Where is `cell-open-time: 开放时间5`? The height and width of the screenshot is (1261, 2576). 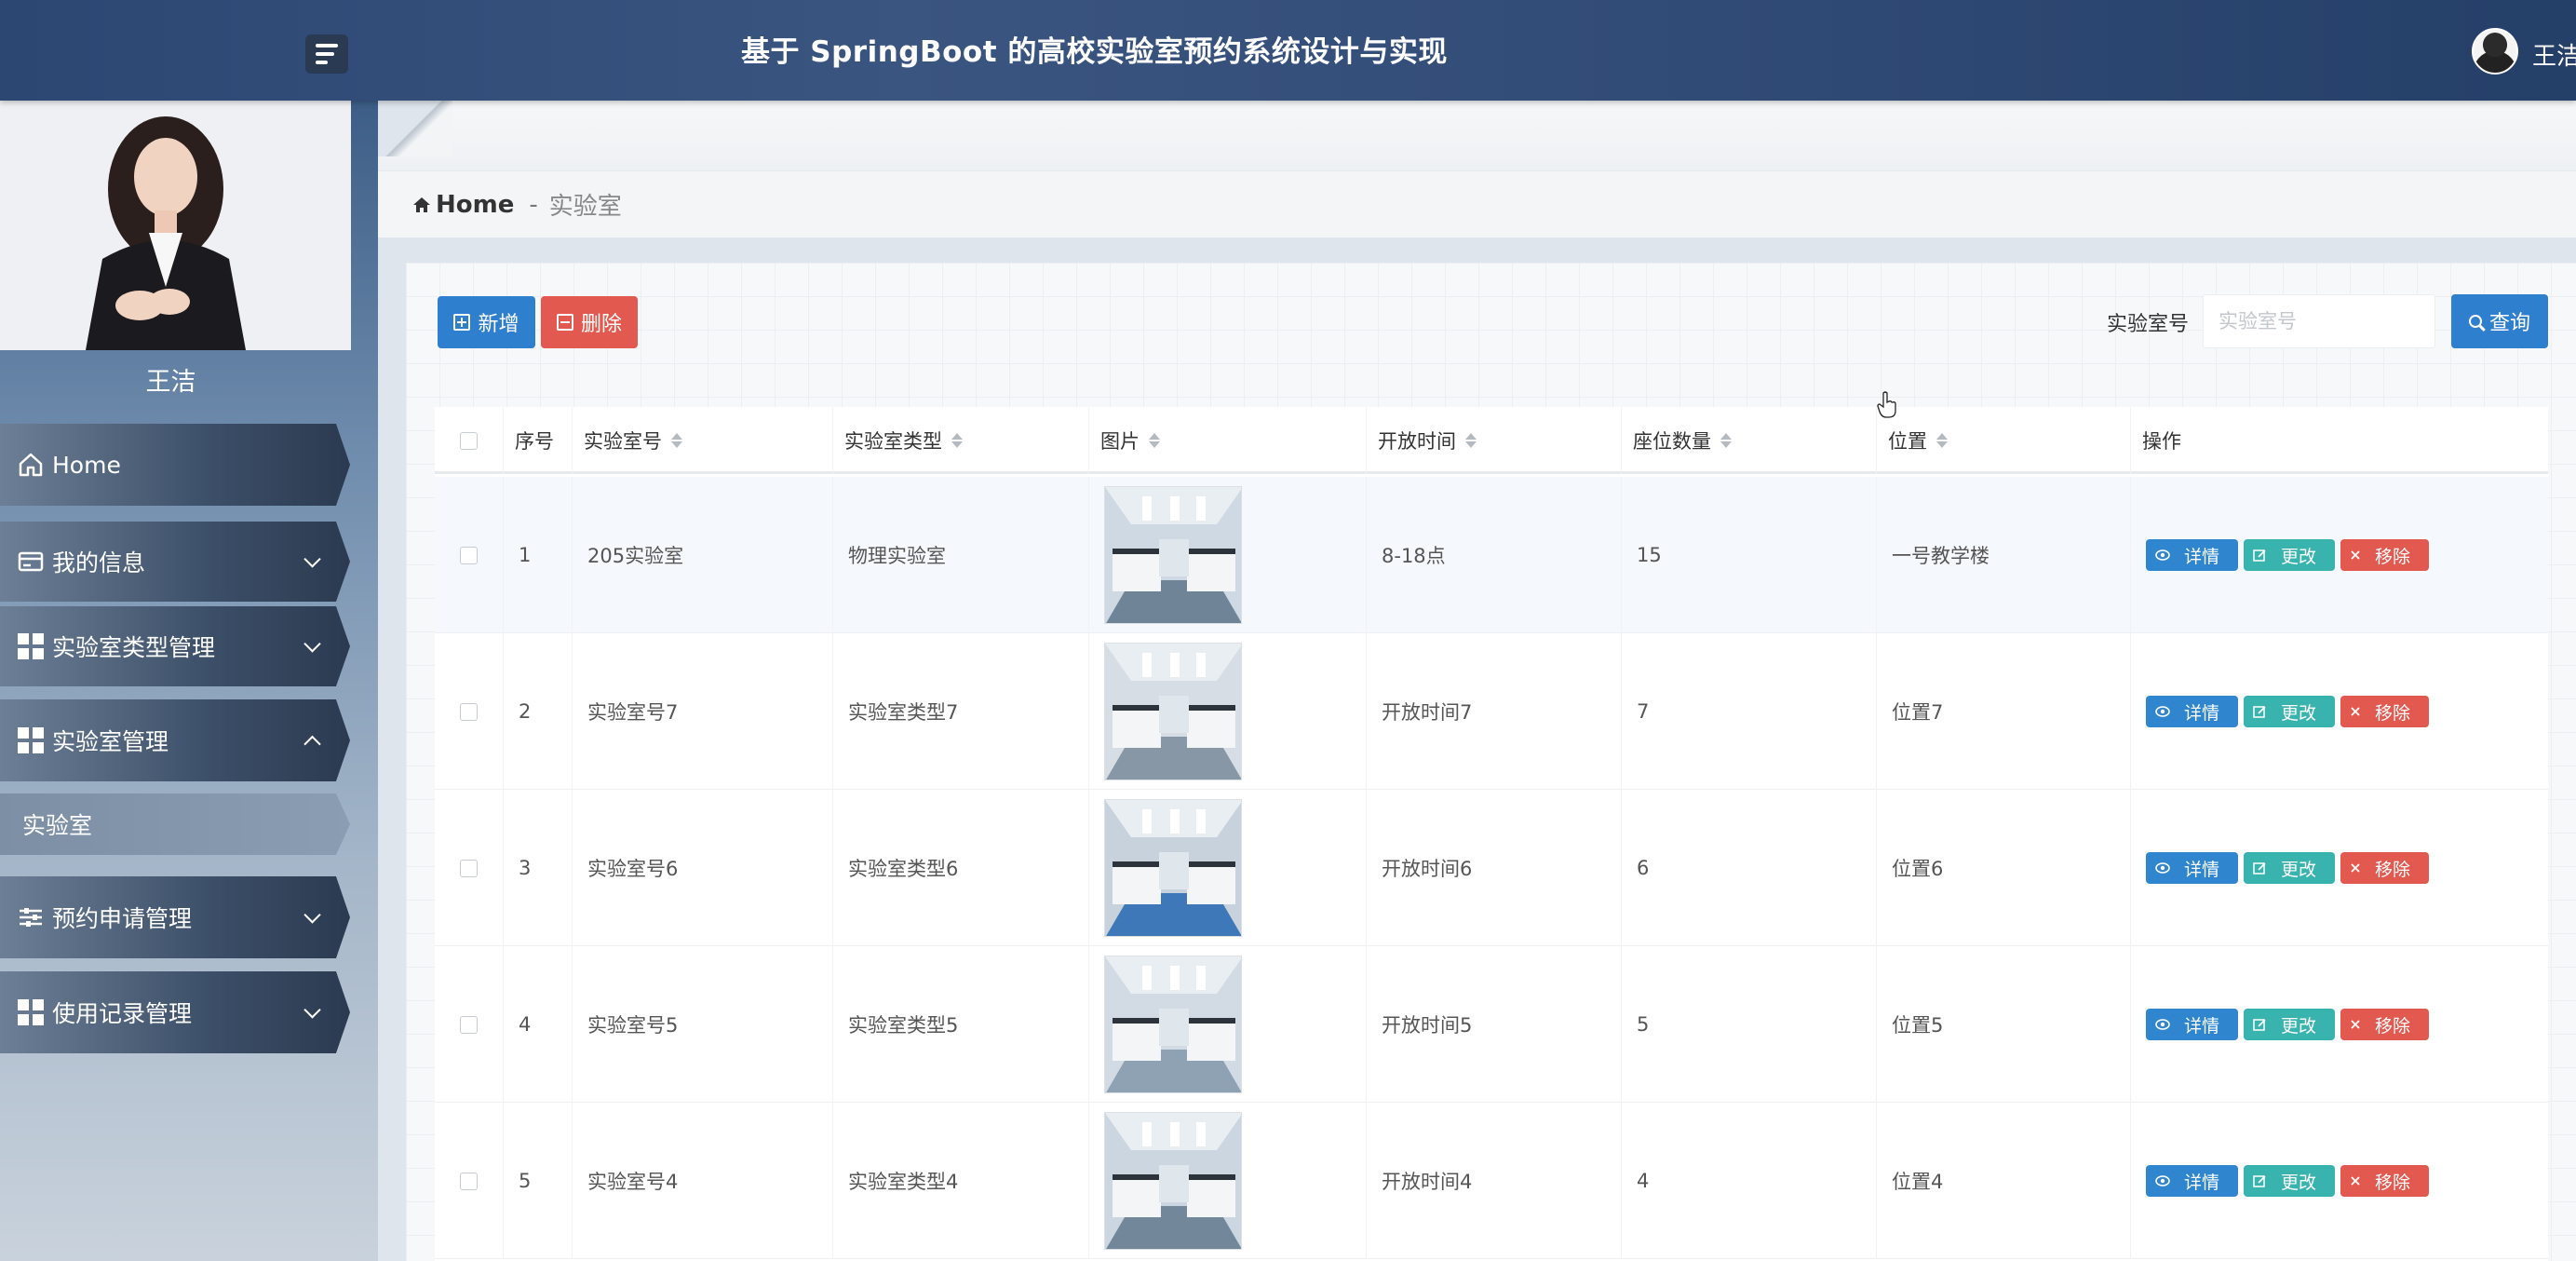 cell-open-time: 开放时间5 is located at coordinates (1494, 1024).